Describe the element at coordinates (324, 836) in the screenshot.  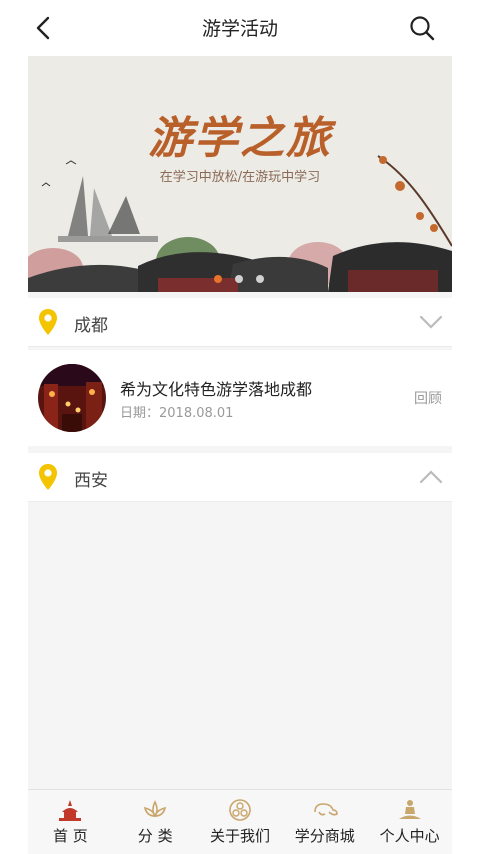
I see `tab-label: 学分商城` at that location.